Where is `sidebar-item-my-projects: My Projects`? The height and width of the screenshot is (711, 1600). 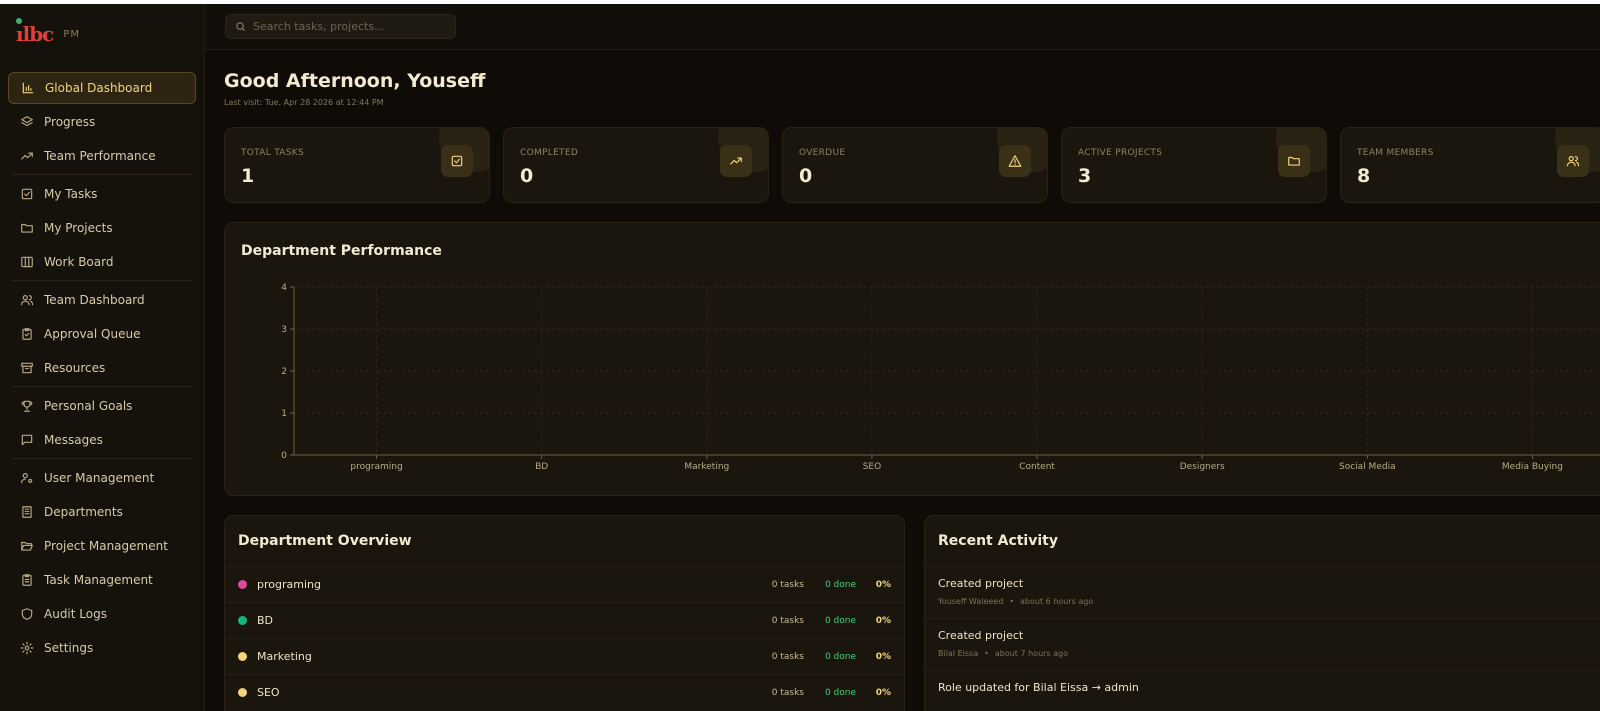
sidebar-item-my-projects: My Projects is located at coordinates (102, 228).